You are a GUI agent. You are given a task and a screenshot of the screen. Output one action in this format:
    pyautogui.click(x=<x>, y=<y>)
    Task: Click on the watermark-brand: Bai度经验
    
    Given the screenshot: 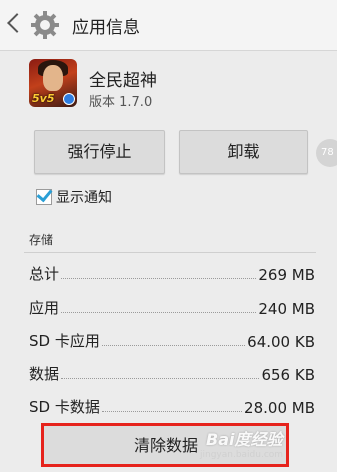 What is the action you would take?
    pyautogui.click(x=244, y=439)
    